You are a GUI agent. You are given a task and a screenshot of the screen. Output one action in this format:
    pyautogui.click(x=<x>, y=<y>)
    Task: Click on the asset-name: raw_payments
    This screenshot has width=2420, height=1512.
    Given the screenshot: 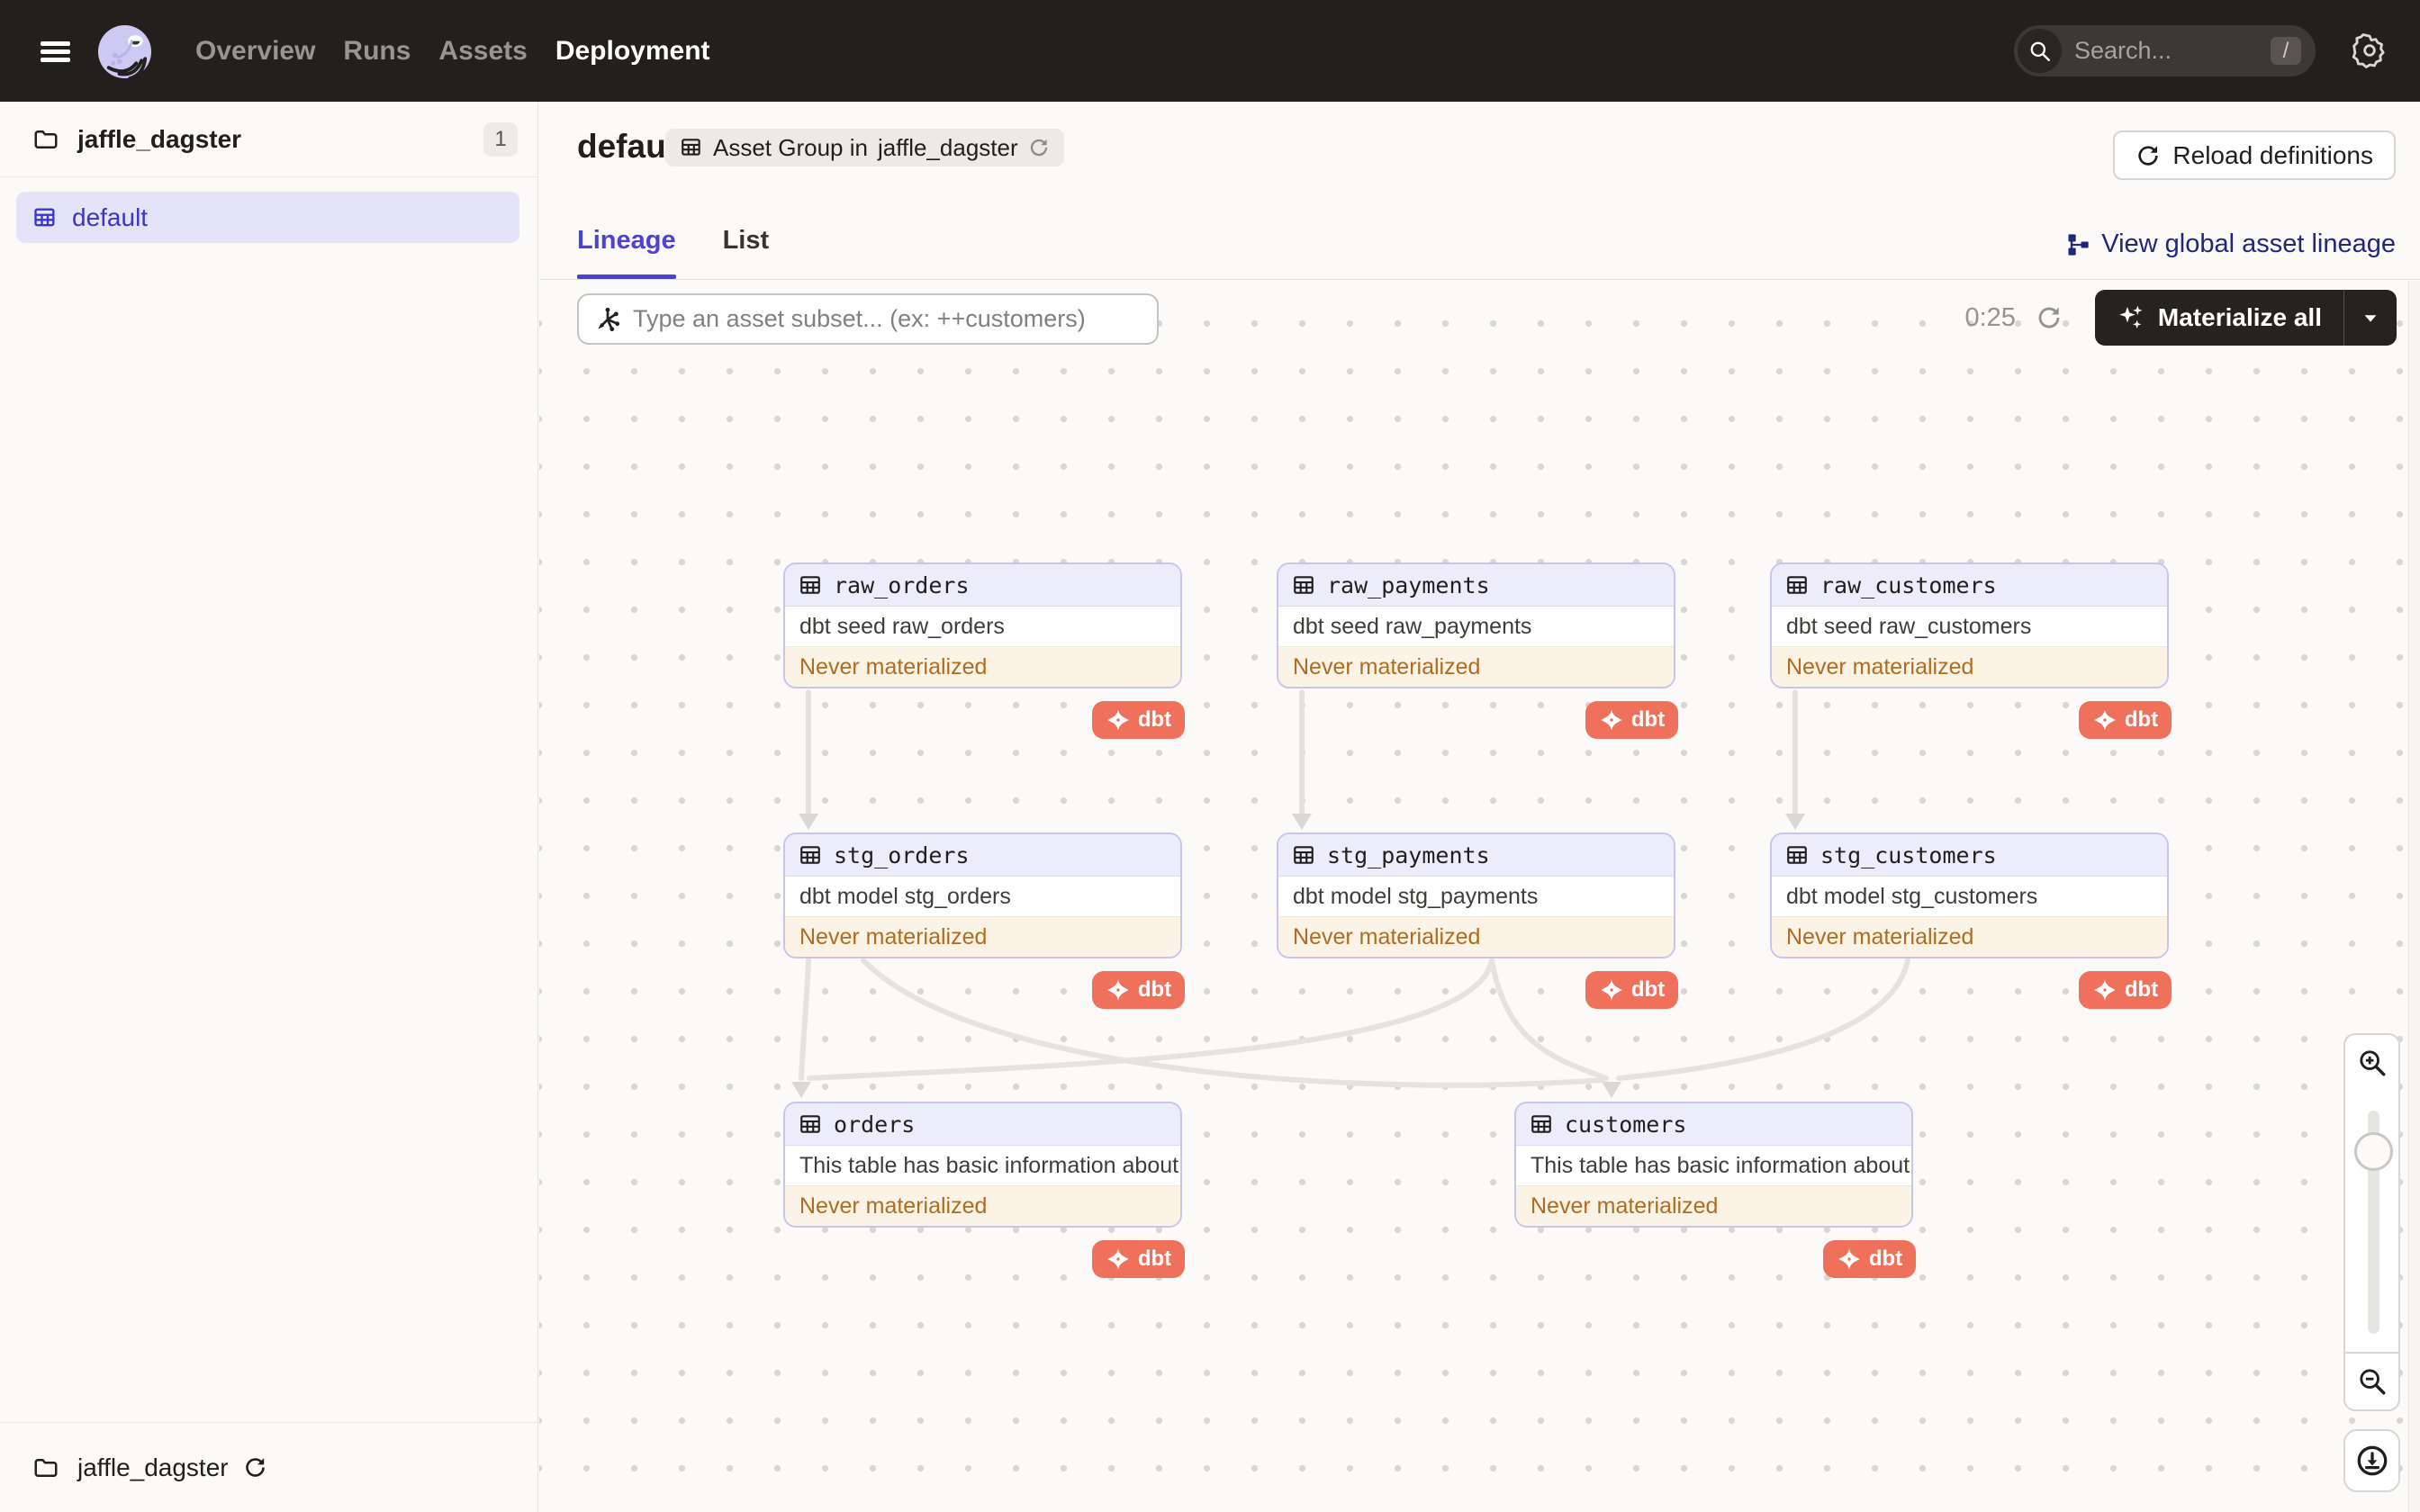 What is the action you would take?
    pyautogui.click(x=1408, y=585)
    